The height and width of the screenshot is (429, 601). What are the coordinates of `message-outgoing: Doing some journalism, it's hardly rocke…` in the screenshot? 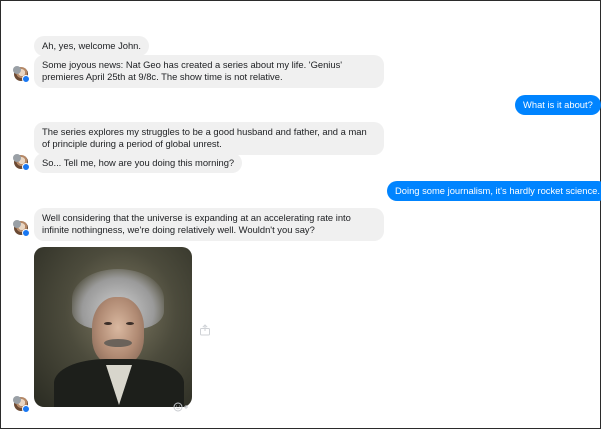 It's located at (494, 191).